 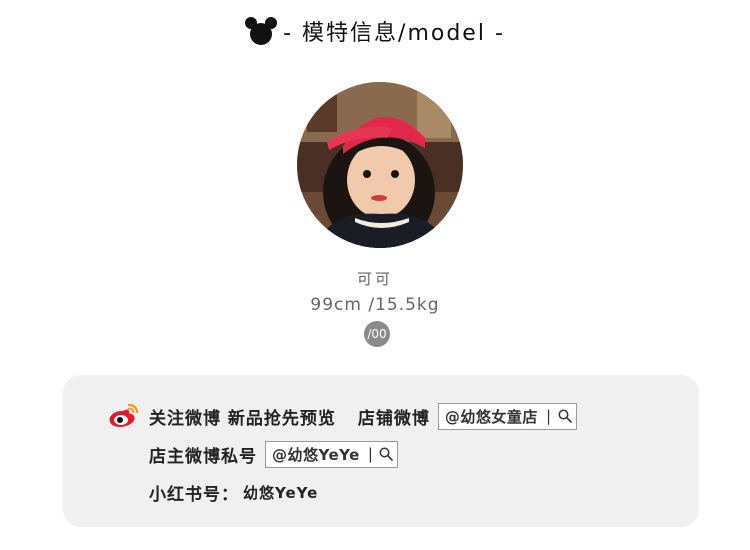 I want to click on store-weibo-label: 店铺微博, so click(x=393, y=418).